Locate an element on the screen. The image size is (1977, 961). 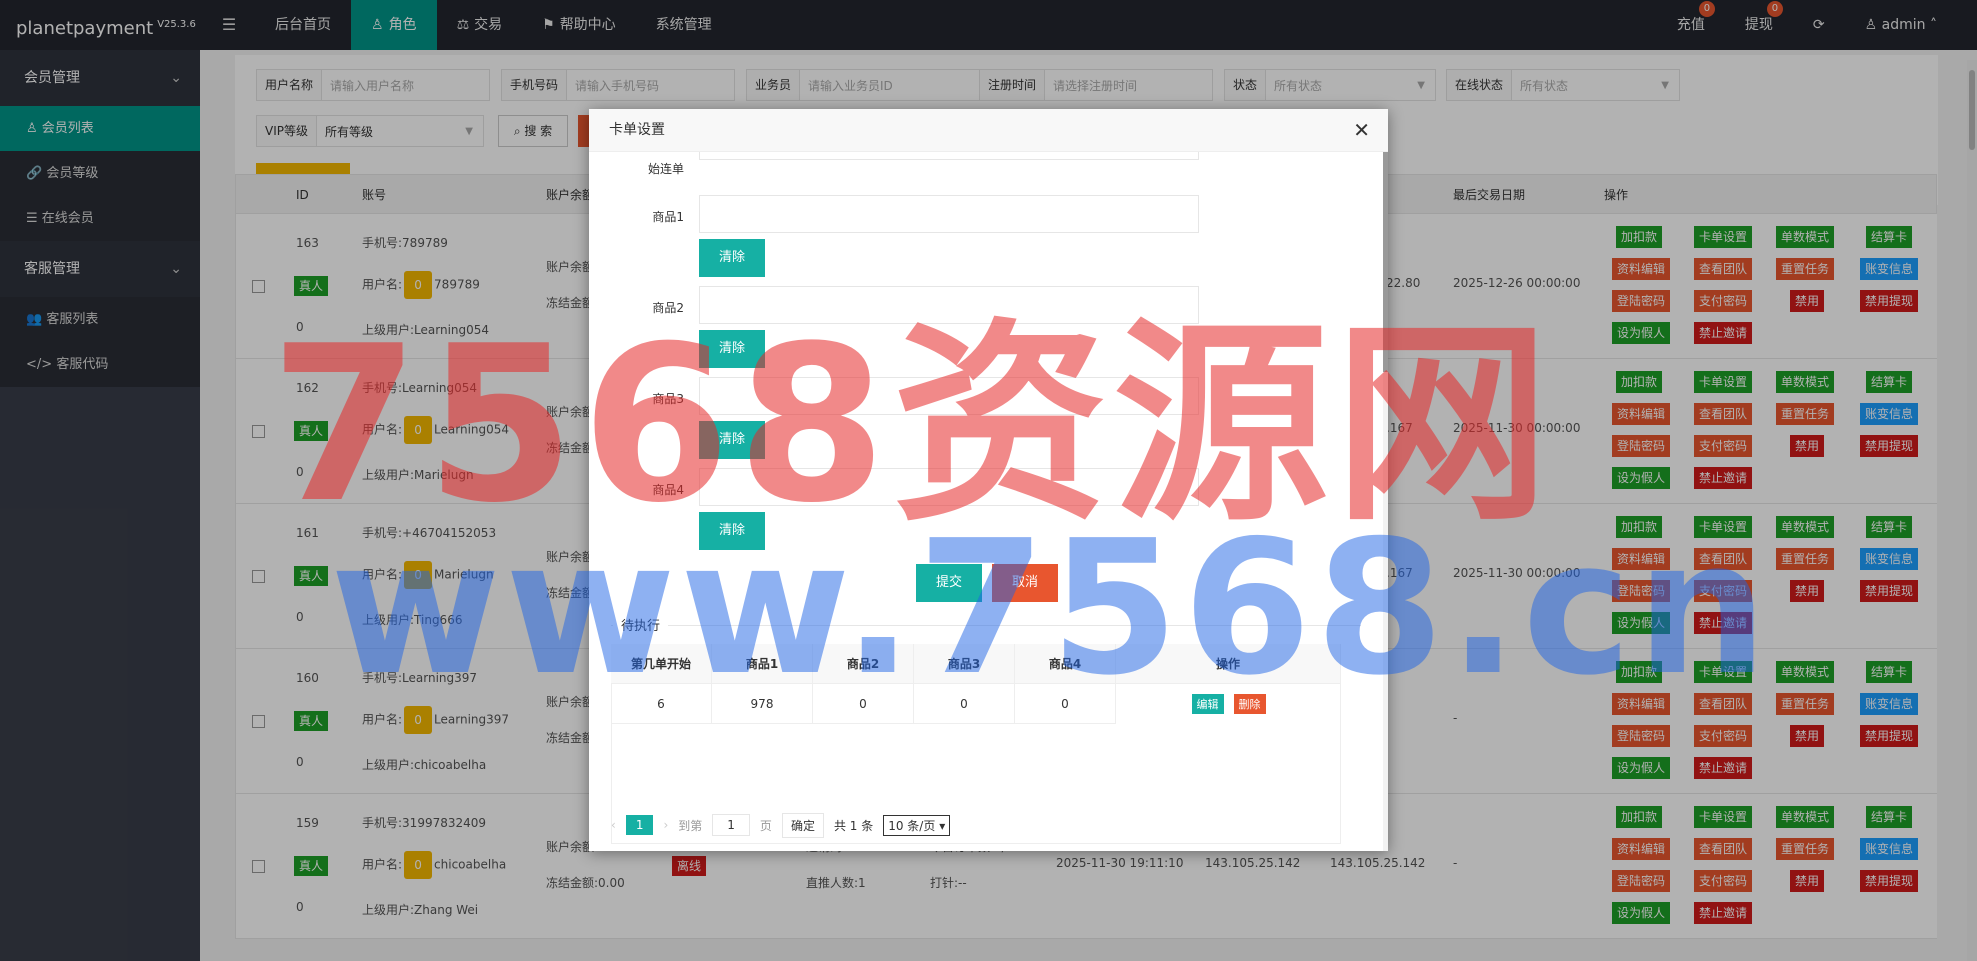
start-order-input is located at coordinates (949, 156).